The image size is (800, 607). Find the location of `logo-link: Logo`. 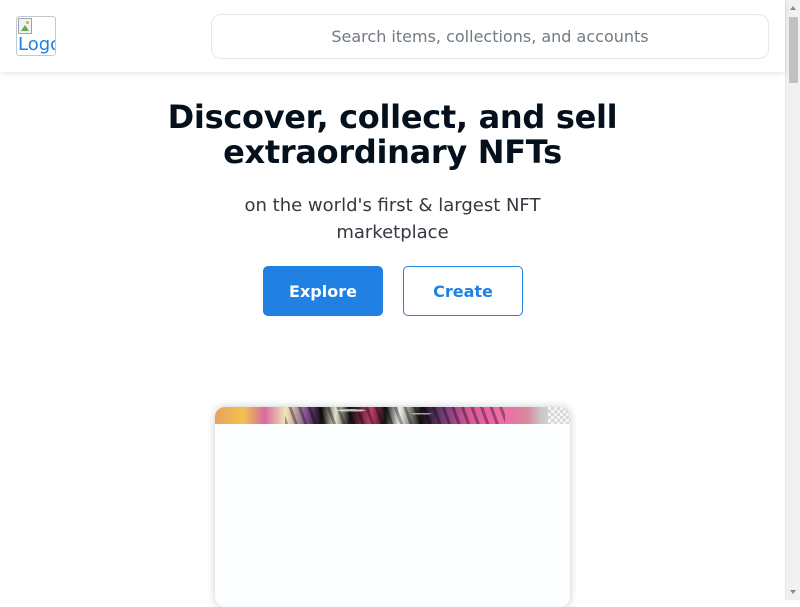

logo-link: Logo is located at coordinates (36, 36).